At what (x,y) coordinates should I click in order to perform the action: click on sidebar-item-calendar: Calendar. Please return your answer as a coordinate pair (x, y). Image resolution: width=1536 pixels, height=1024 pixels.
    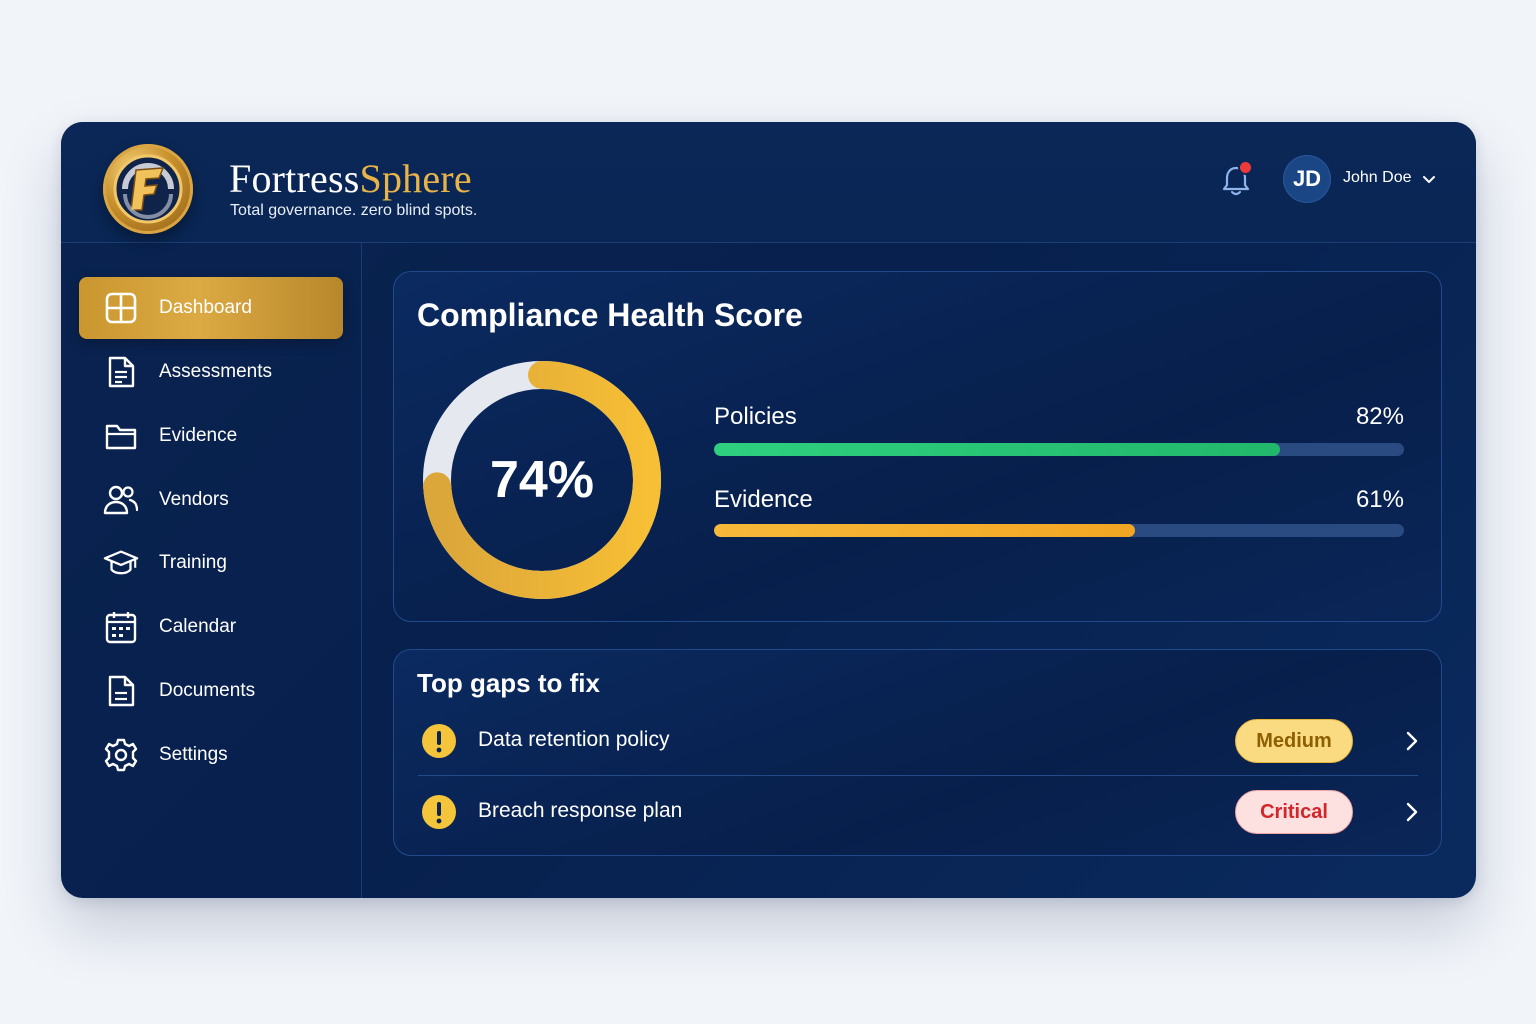
    Looking at the image, I should click on (211, 627).